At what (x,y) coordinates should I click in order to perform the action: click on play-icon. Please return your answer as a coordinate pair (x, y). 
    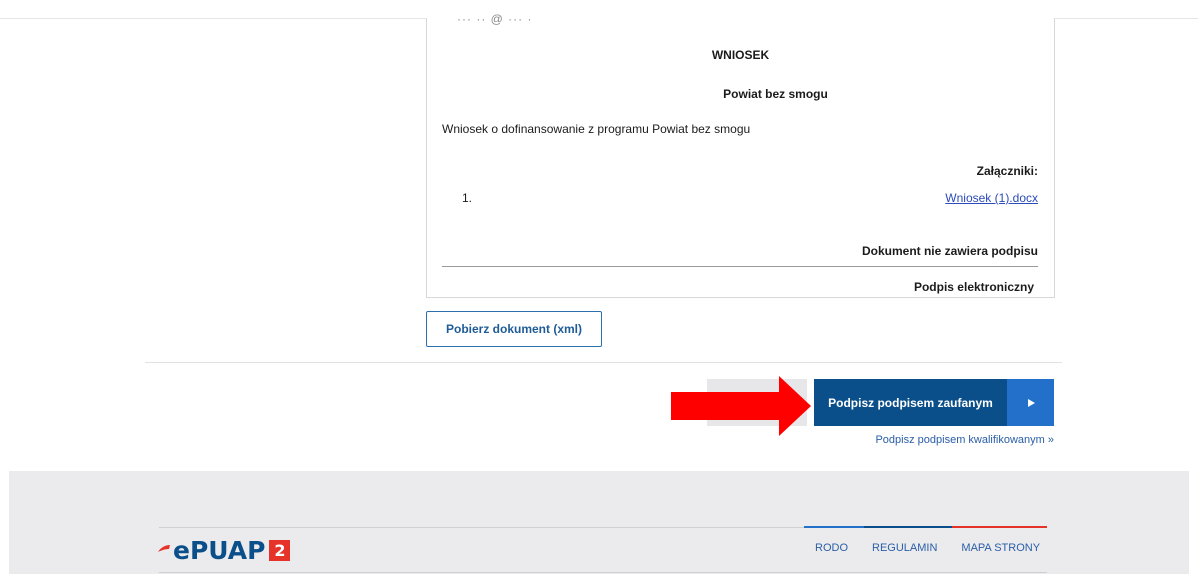
    Looking at the image, I should click on (1030, 402).